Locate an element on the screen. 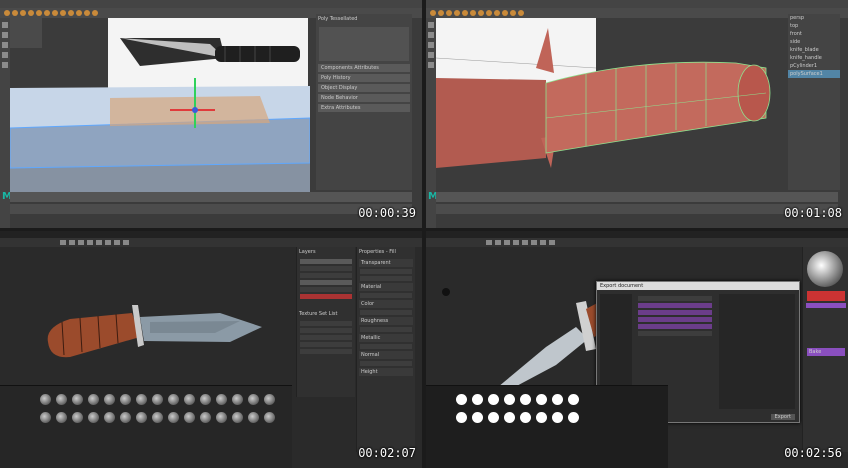 Image resolution: width=848 pixels, height=468 pixels. outliner-item: knife_handle is located at coordinates (814, 58).